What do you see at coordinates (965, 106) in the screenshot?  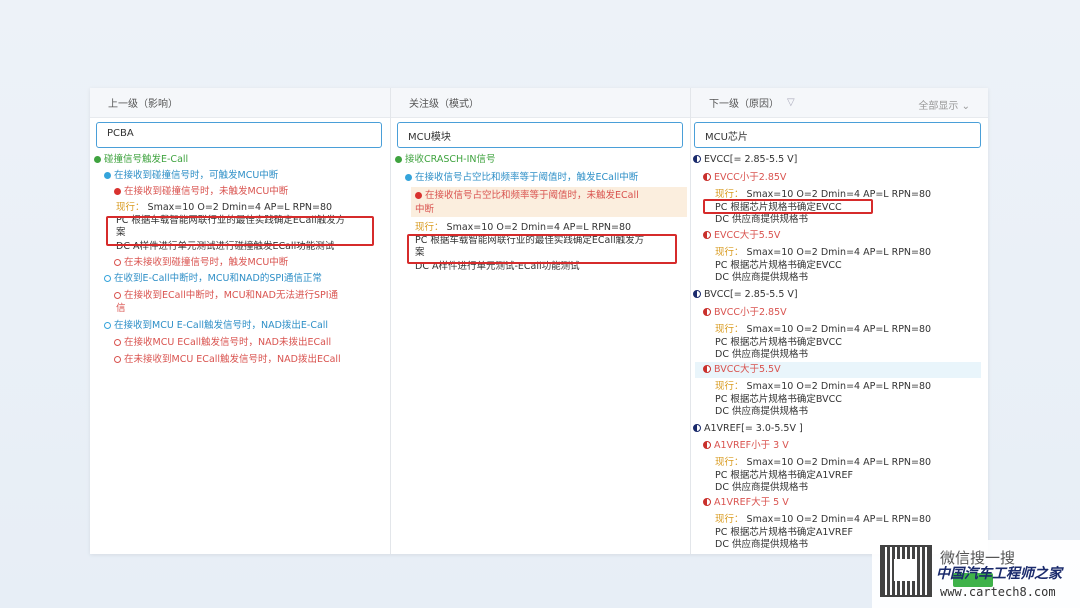 I see `chevron-down-icon: ⌄` at bounding box center [965, 106].